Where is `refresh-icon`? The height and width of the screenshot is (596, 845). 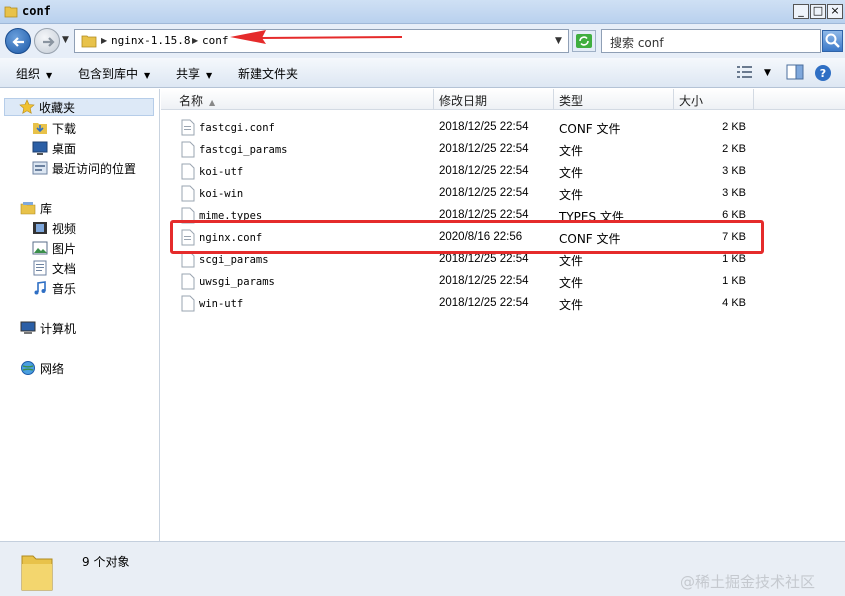 refresh-icon is located at coordinates (584, 41).